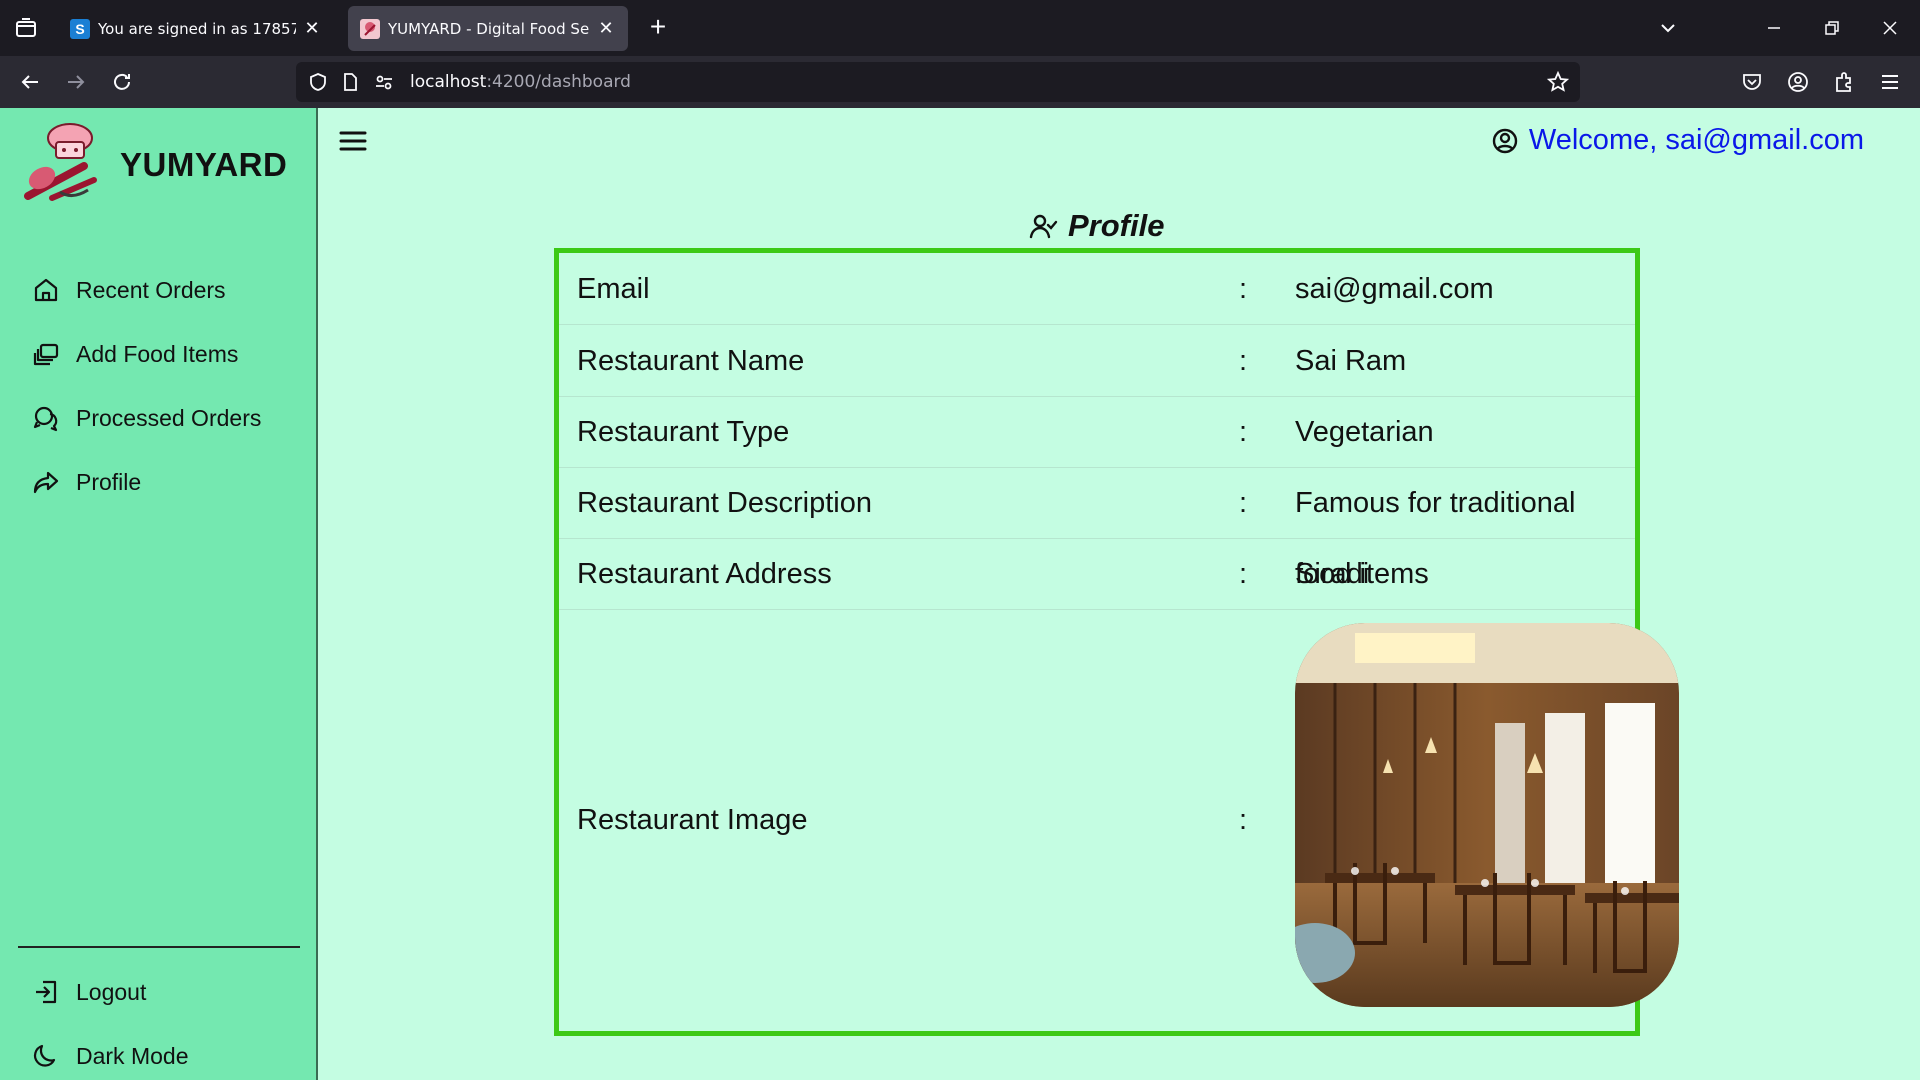 The height and width of the screenshot is (1080, 1920). I want to click on profile-key: Restaurant Description, so click(724, 503).